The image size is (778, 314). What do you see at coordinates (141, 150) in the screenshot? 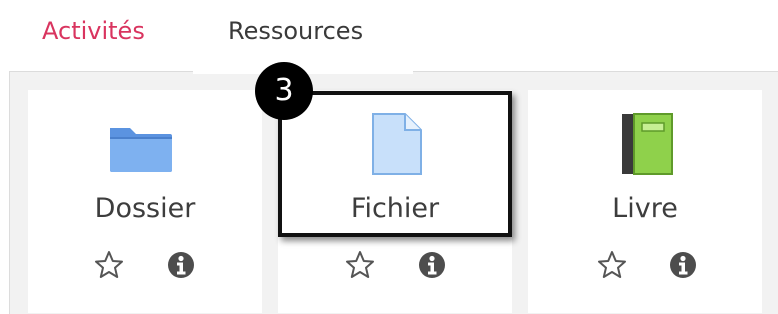
I see `folder-icon` at bounding box center [141, 150].